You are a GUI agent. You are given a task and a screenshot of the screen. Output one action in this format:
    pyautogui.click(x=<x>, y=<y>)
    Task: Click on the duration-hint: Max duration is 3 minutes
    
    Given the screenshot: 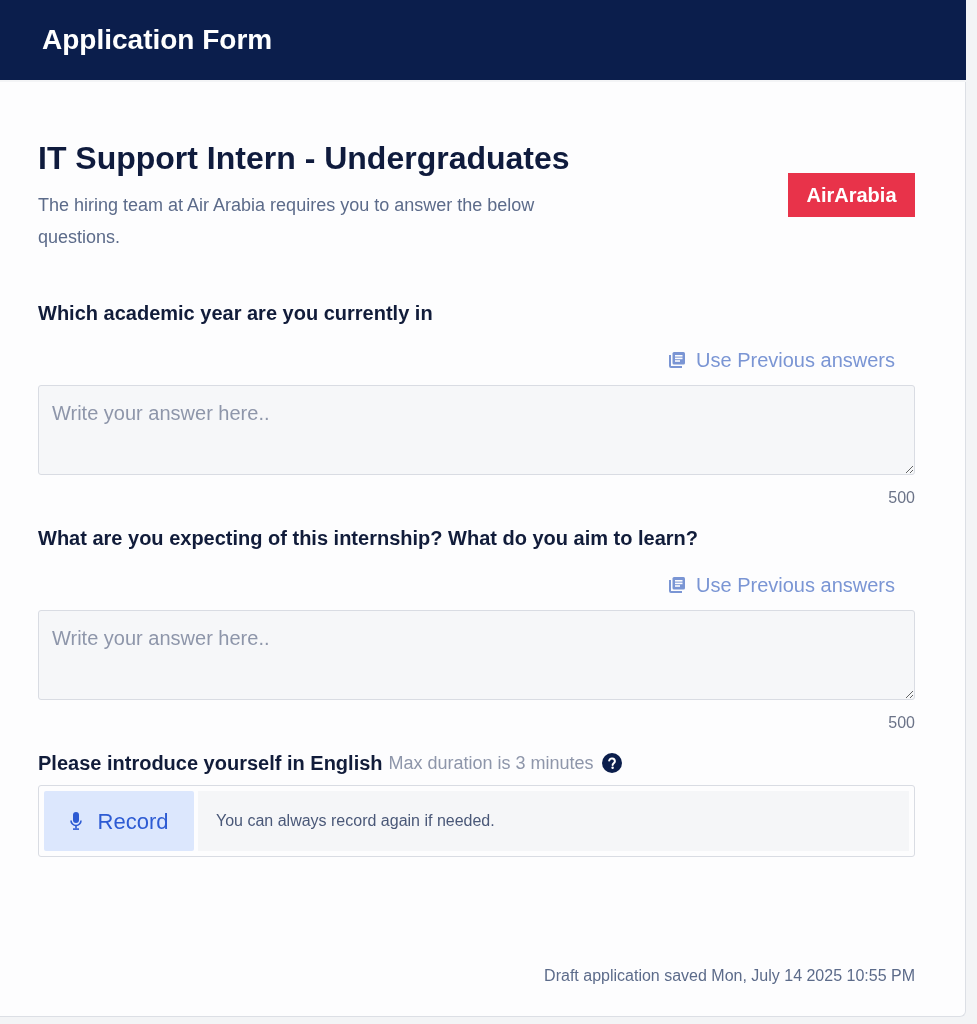 What is the action you would take?
    pyautogui.click(x=491, y=763)
    